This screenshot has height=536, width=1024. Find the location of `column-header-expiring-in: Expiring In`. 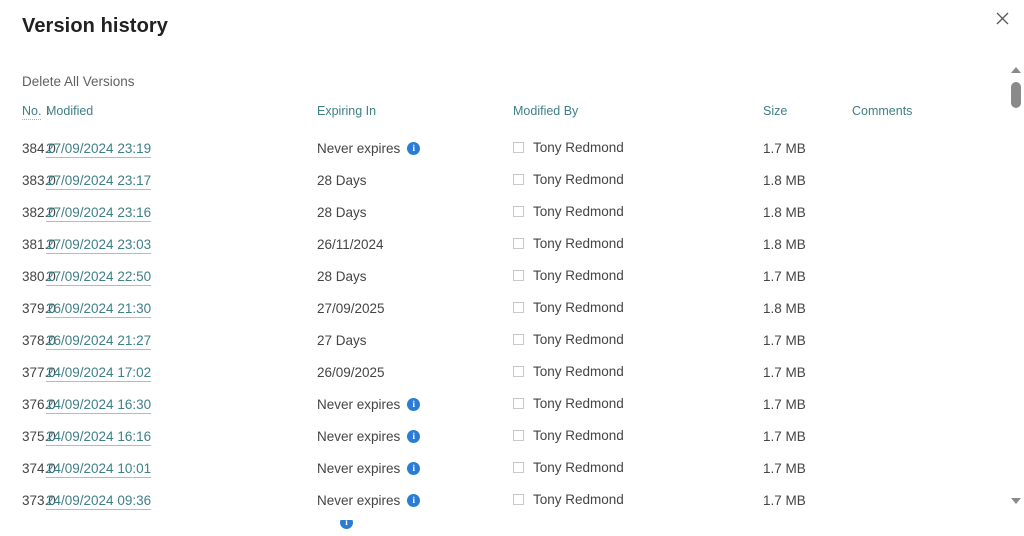

column-header-expiring-in: Expiring In is located at coordinates (411, 118).